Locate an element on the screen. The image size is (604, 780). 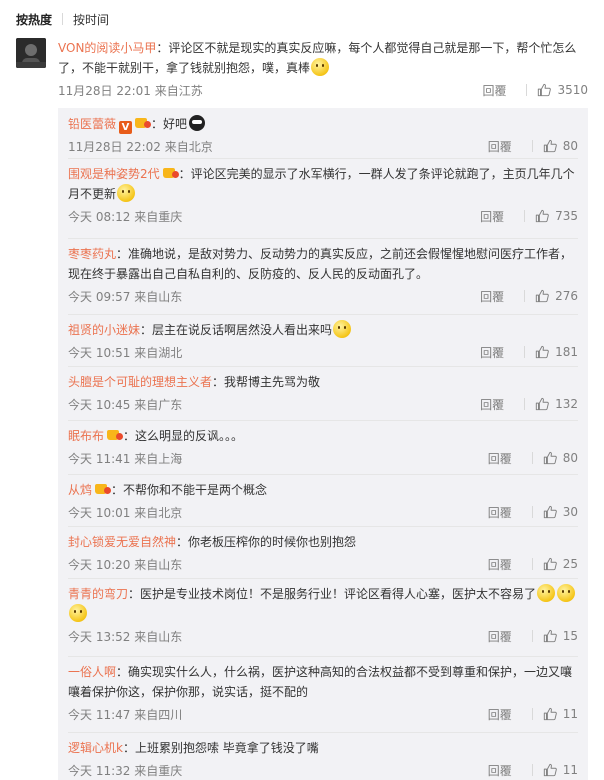
like-count: 276 is located at coordinates (566, 296).